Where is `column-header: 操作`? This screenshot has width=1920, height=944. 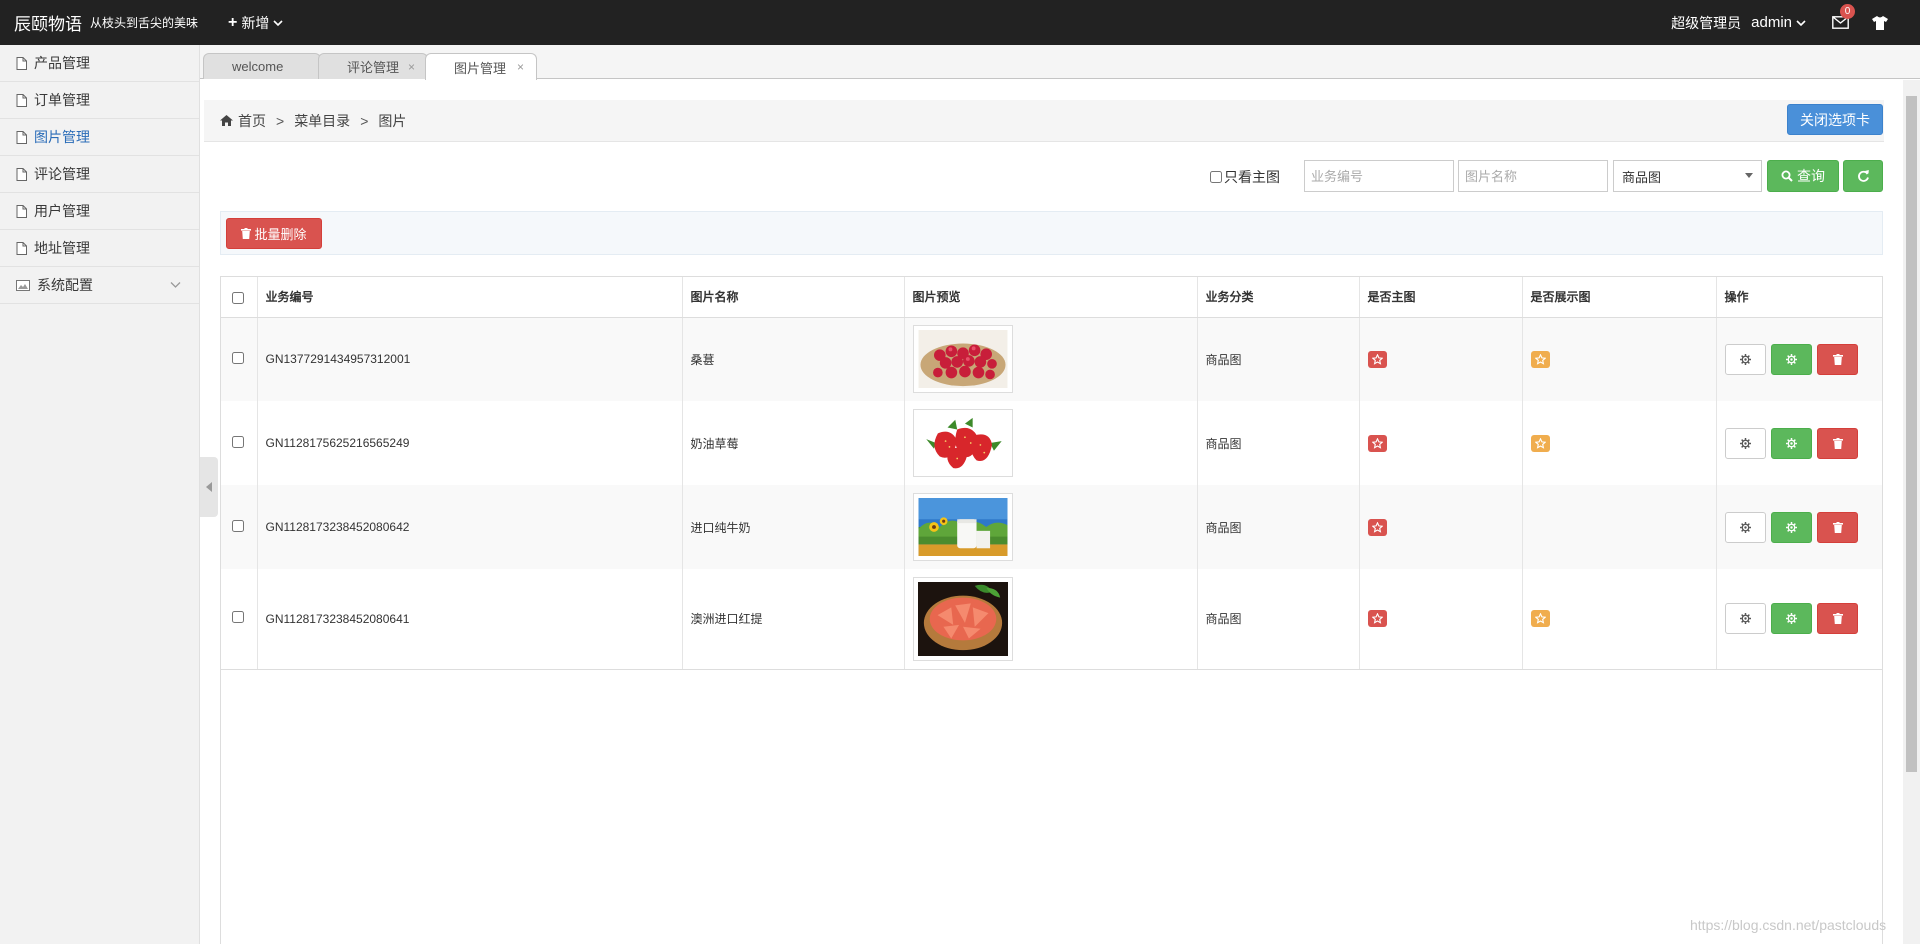
column-header: 操作 is located at coordinates (1799, 297).